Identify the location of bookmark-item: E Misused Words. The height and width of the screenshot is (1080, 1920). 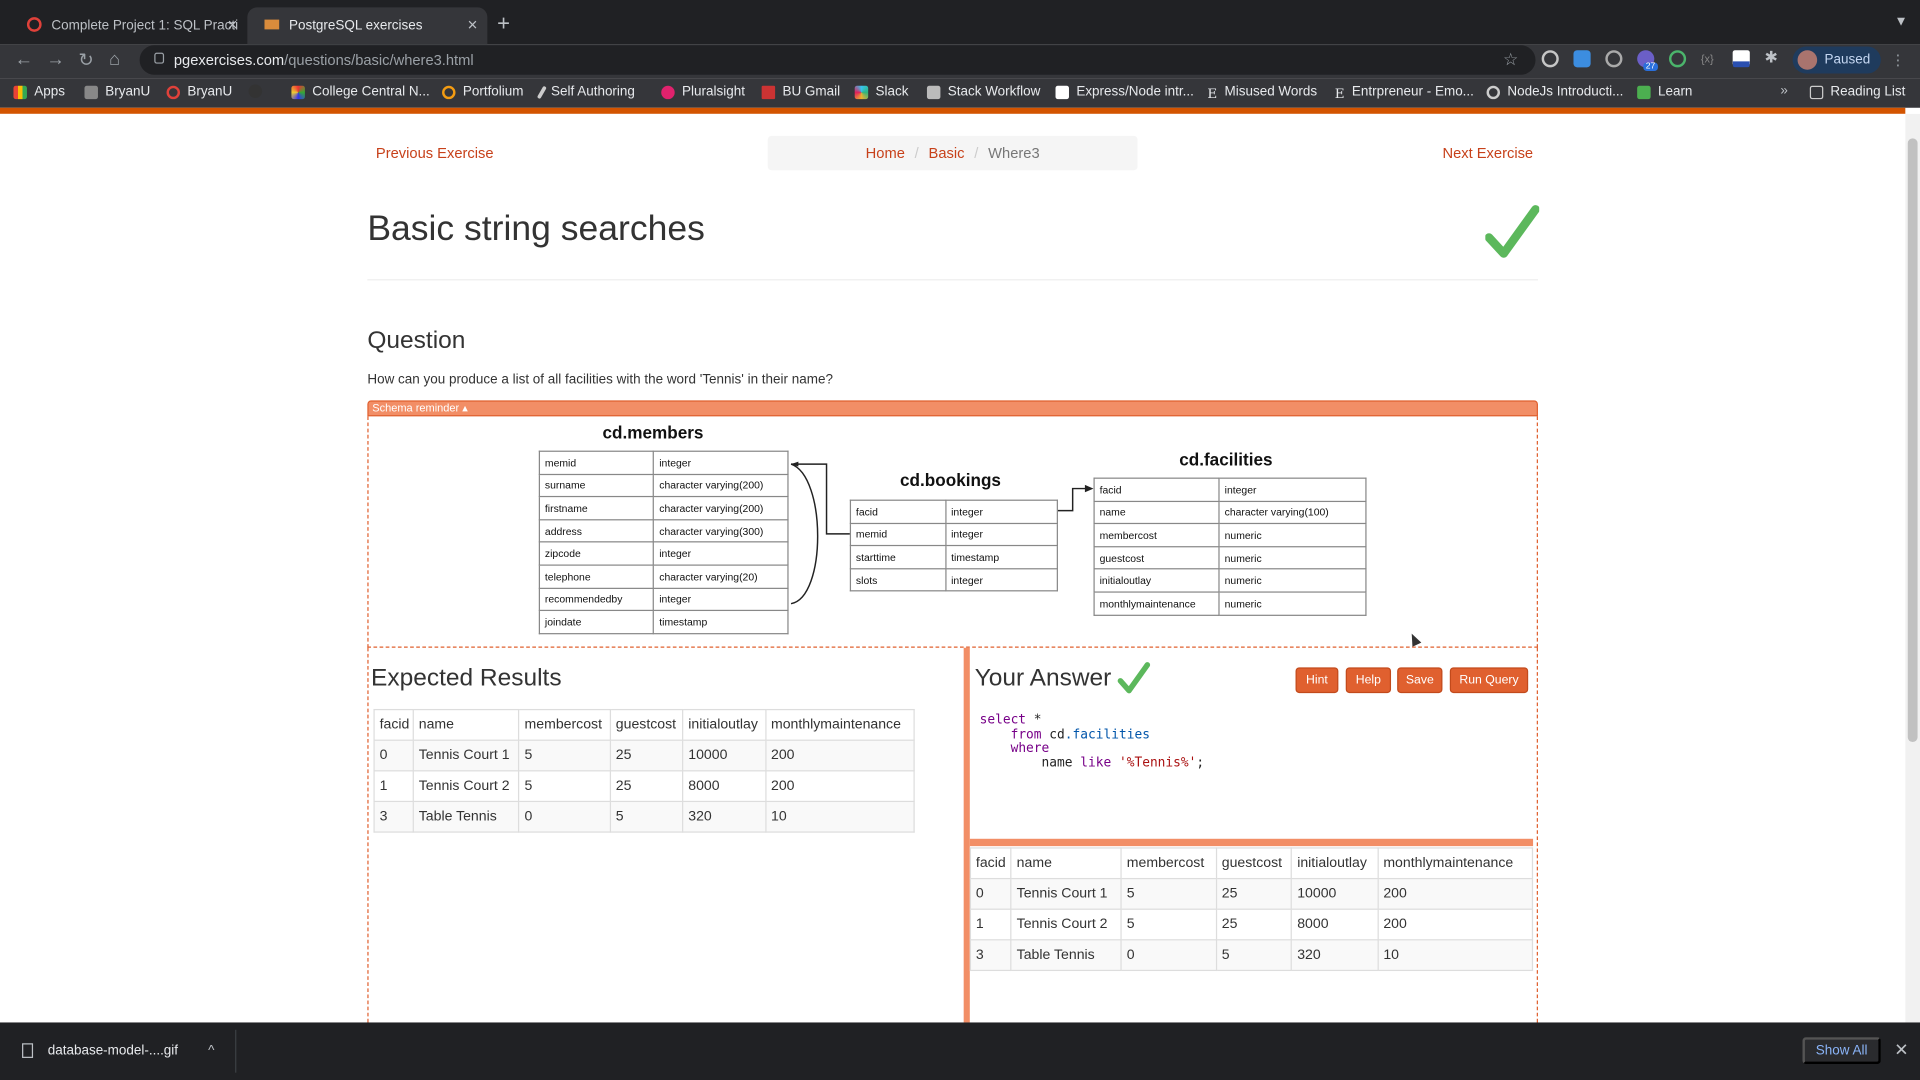
(1262, 93).